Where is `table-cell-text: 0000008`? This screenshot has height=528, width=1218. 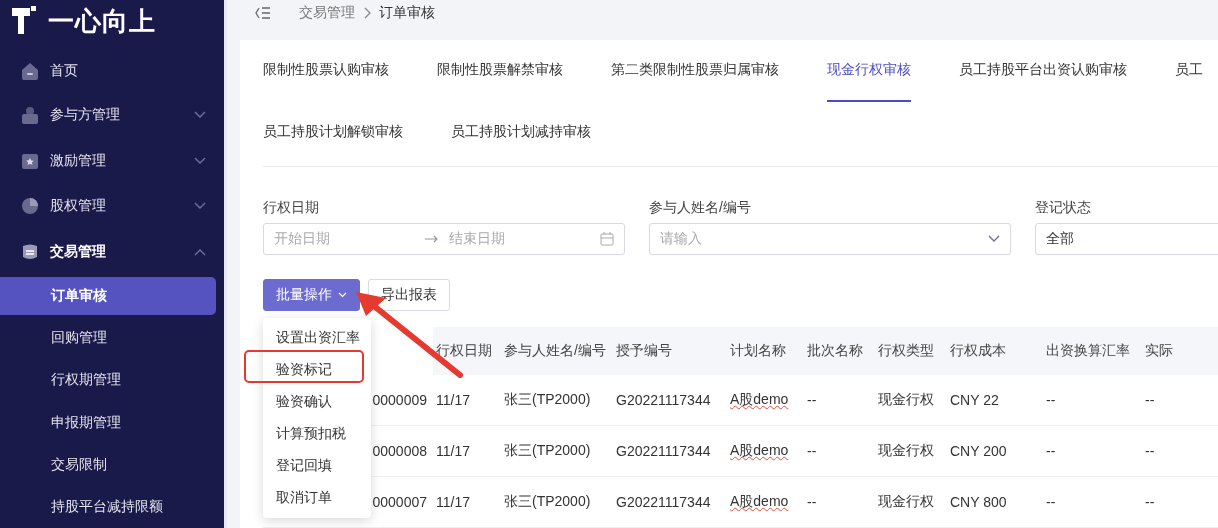
table-cell-text: 0000008 is located at coordinates (399, 451).